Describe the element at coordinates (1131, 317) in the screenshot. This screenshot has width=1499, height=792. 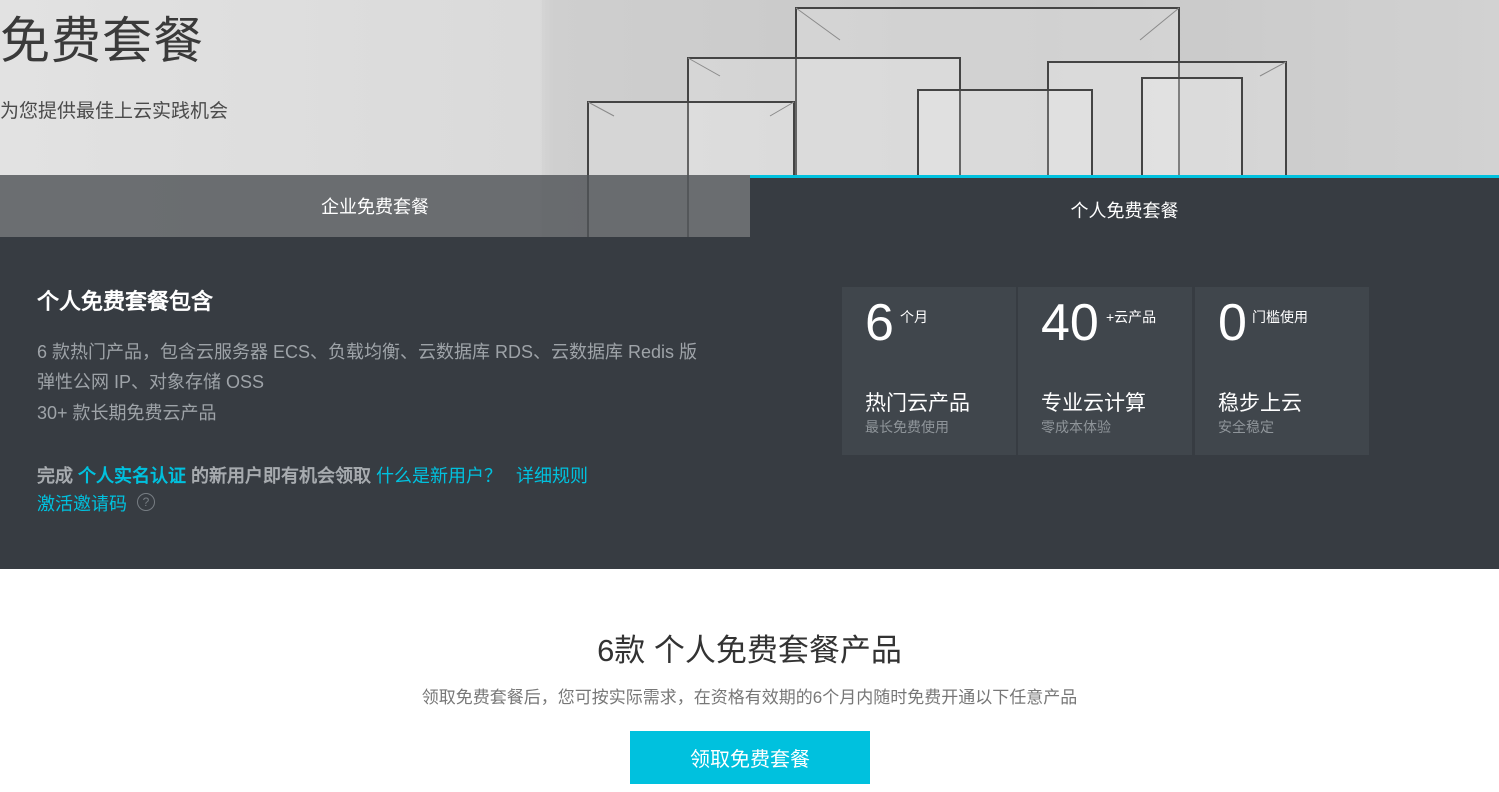
I see `stat-unit: +云产品` at that location.